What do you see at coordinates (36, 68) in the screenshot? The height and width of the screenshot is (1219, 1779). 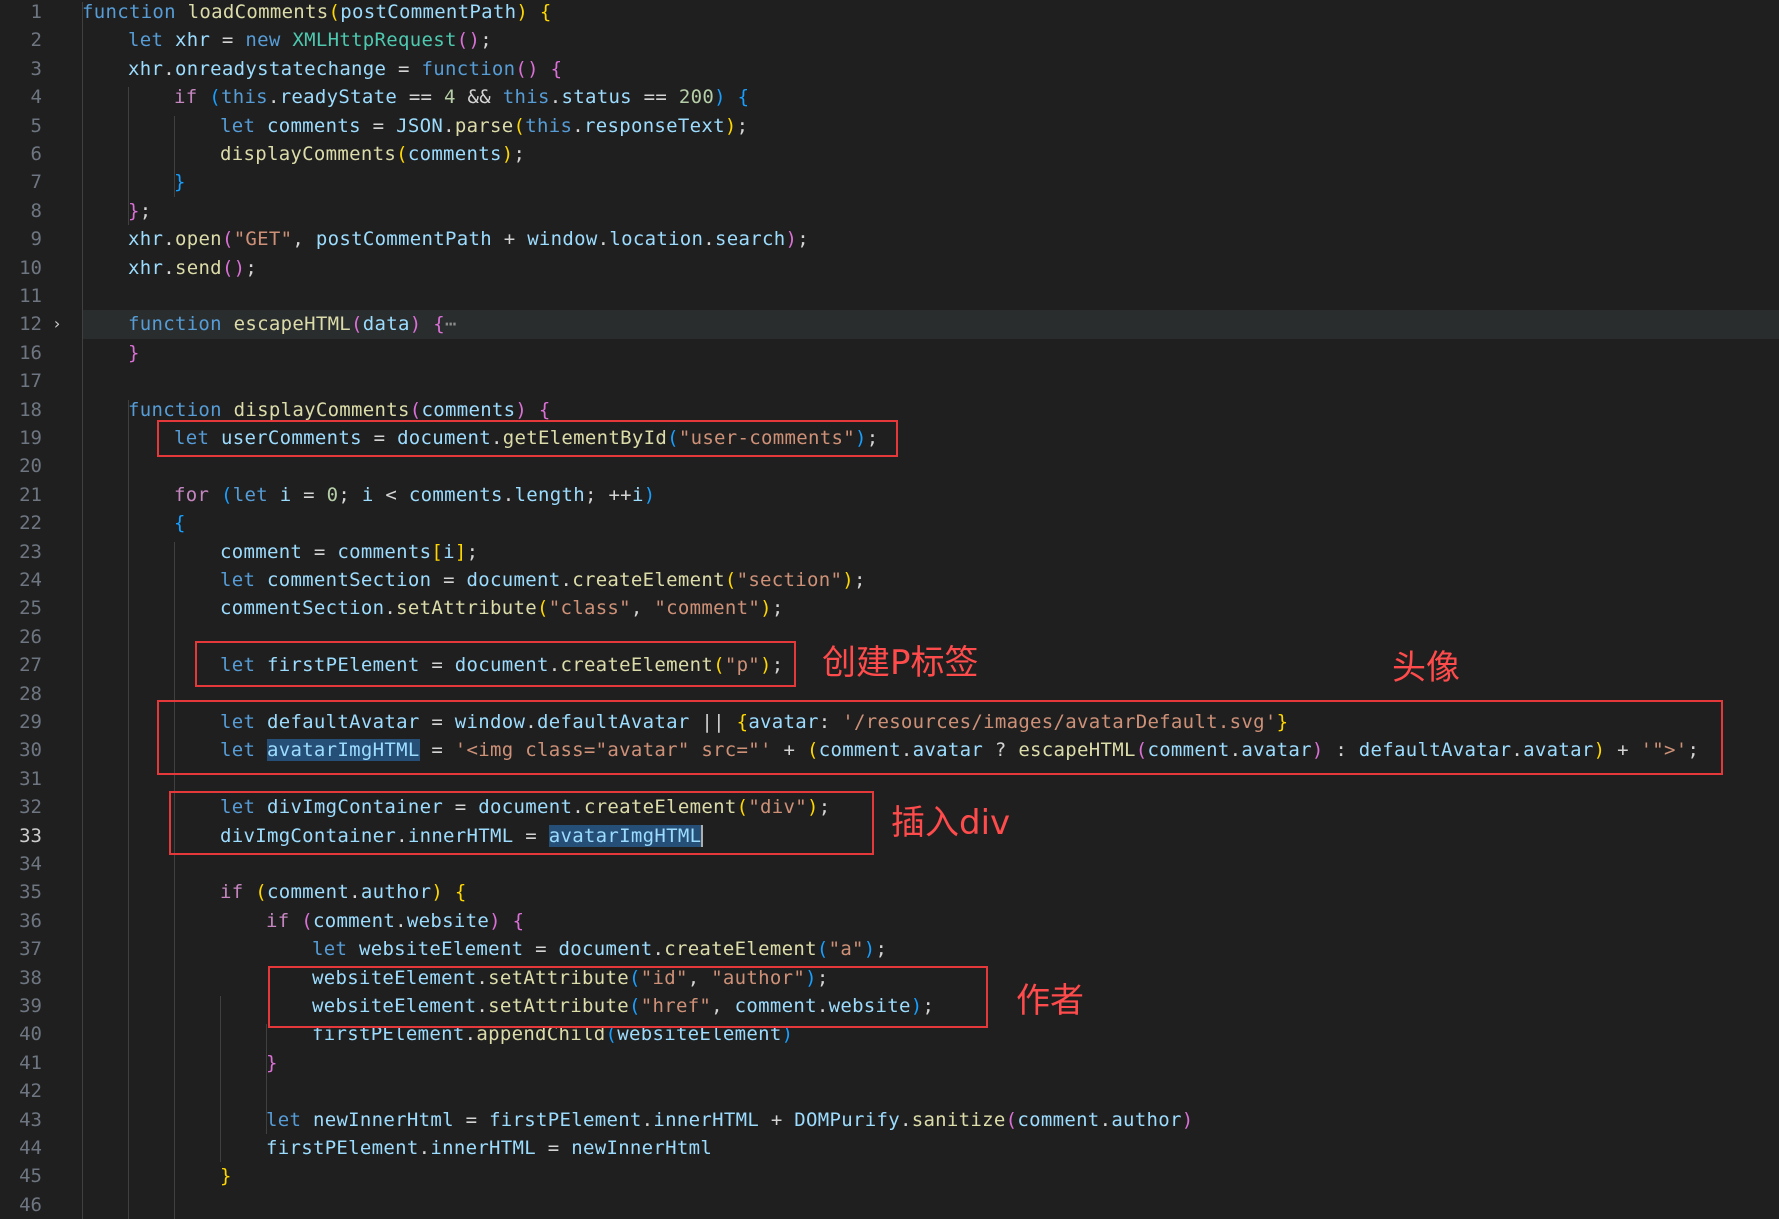 I see `line-number: 3` at bounding box center [36, 68].